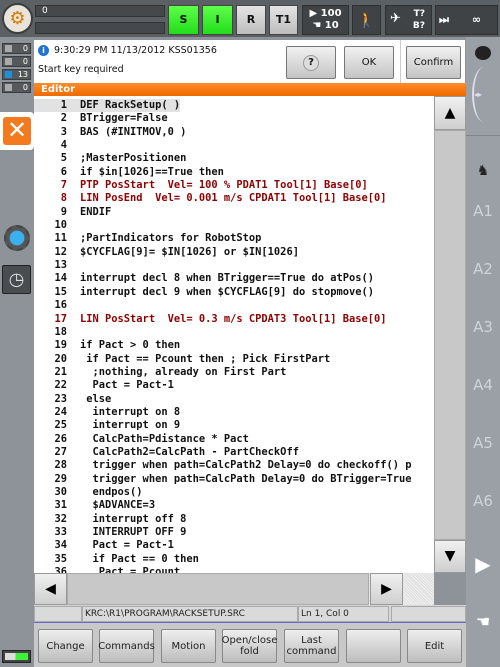  Describe the element at coordinates (60, 491) in the screenshot. I see `line-number: 30` at that location.